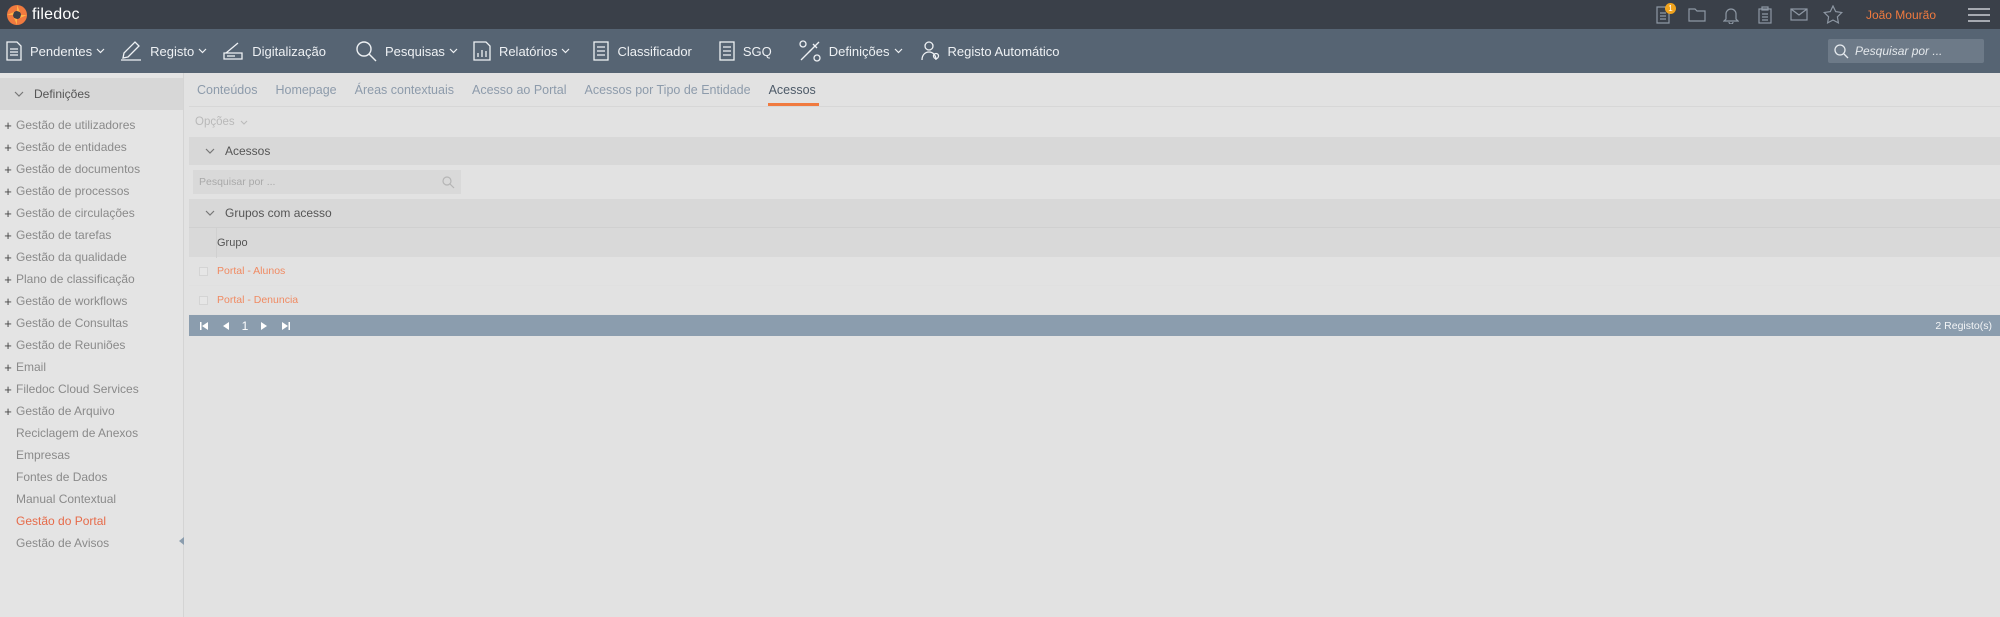  Describe the element at coordinates (1670, 8) in the screenshot. I see `notification-badge: 1` at that location.